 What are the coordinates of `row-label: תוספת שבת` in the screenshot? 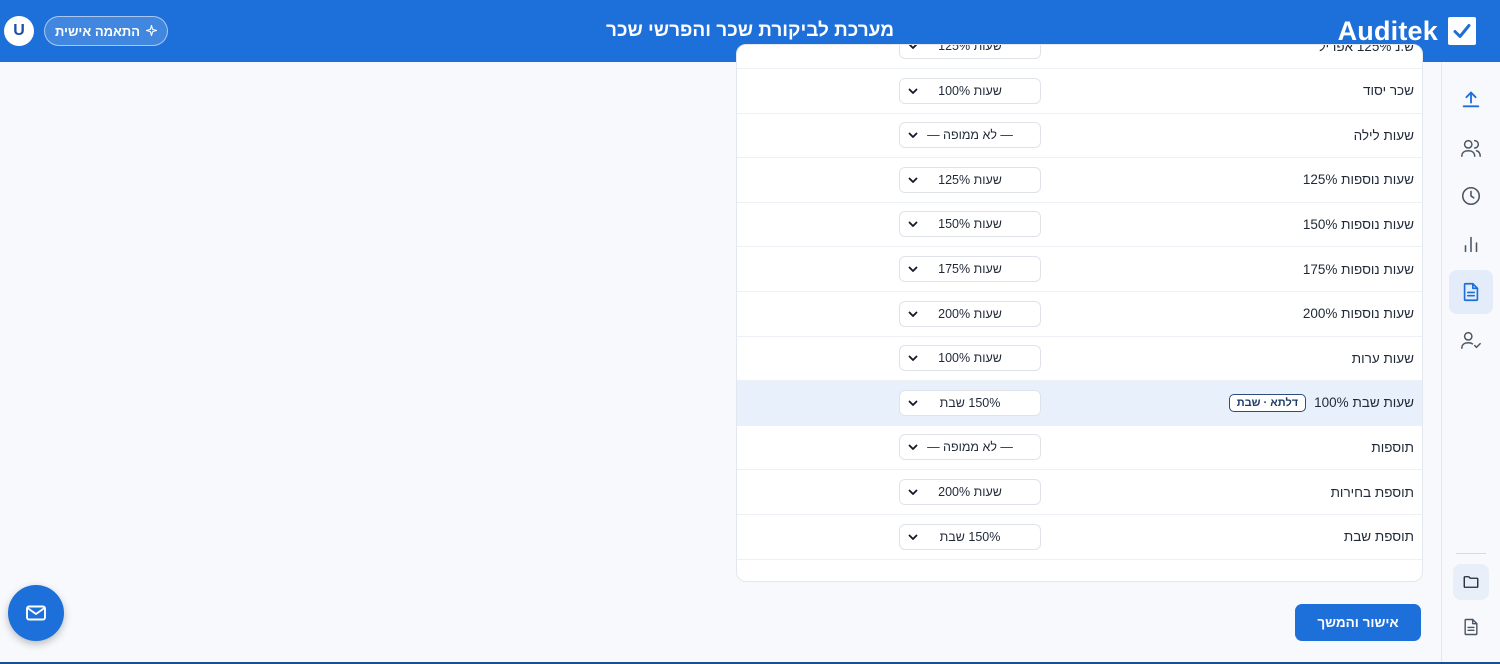 It's located at (1379, 537).